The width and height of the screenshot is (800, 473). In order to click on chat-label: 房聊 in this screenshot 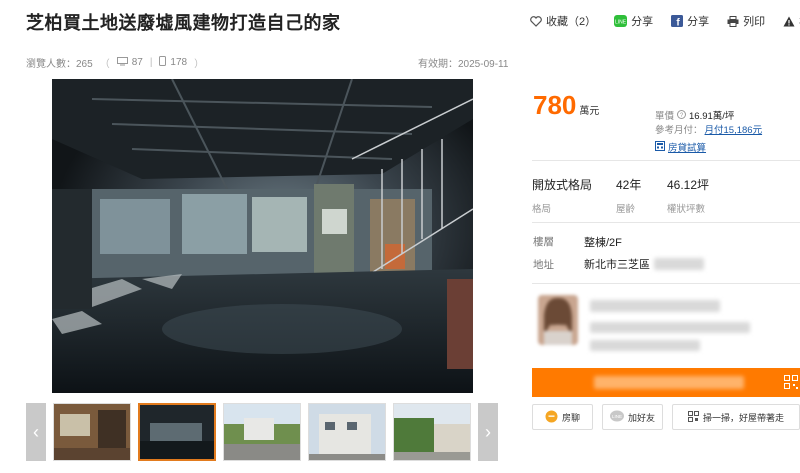, I will do `click(570, 417)`.